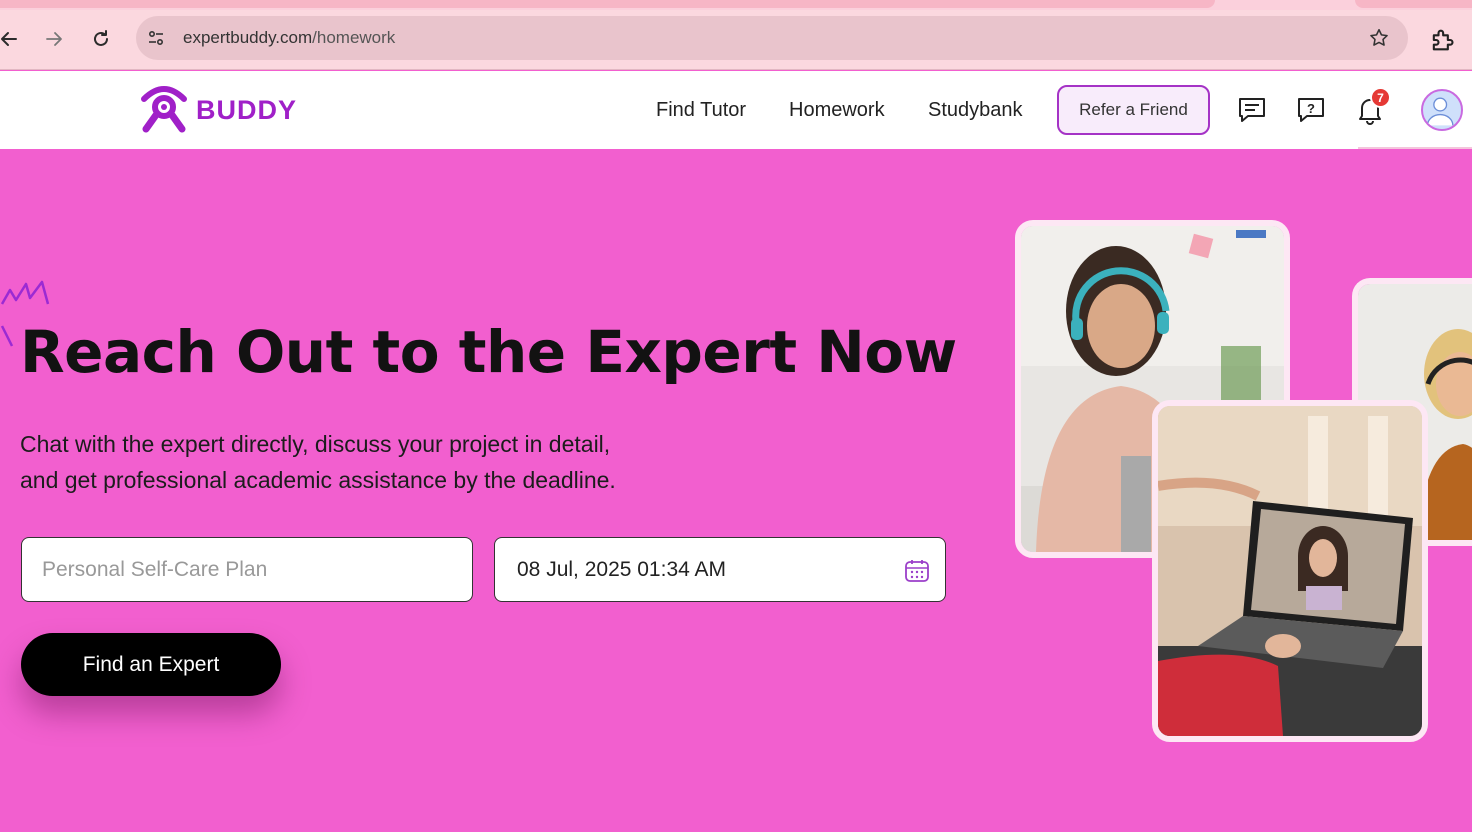  I want to click on notification-badge: 7, so click(1380, 97).